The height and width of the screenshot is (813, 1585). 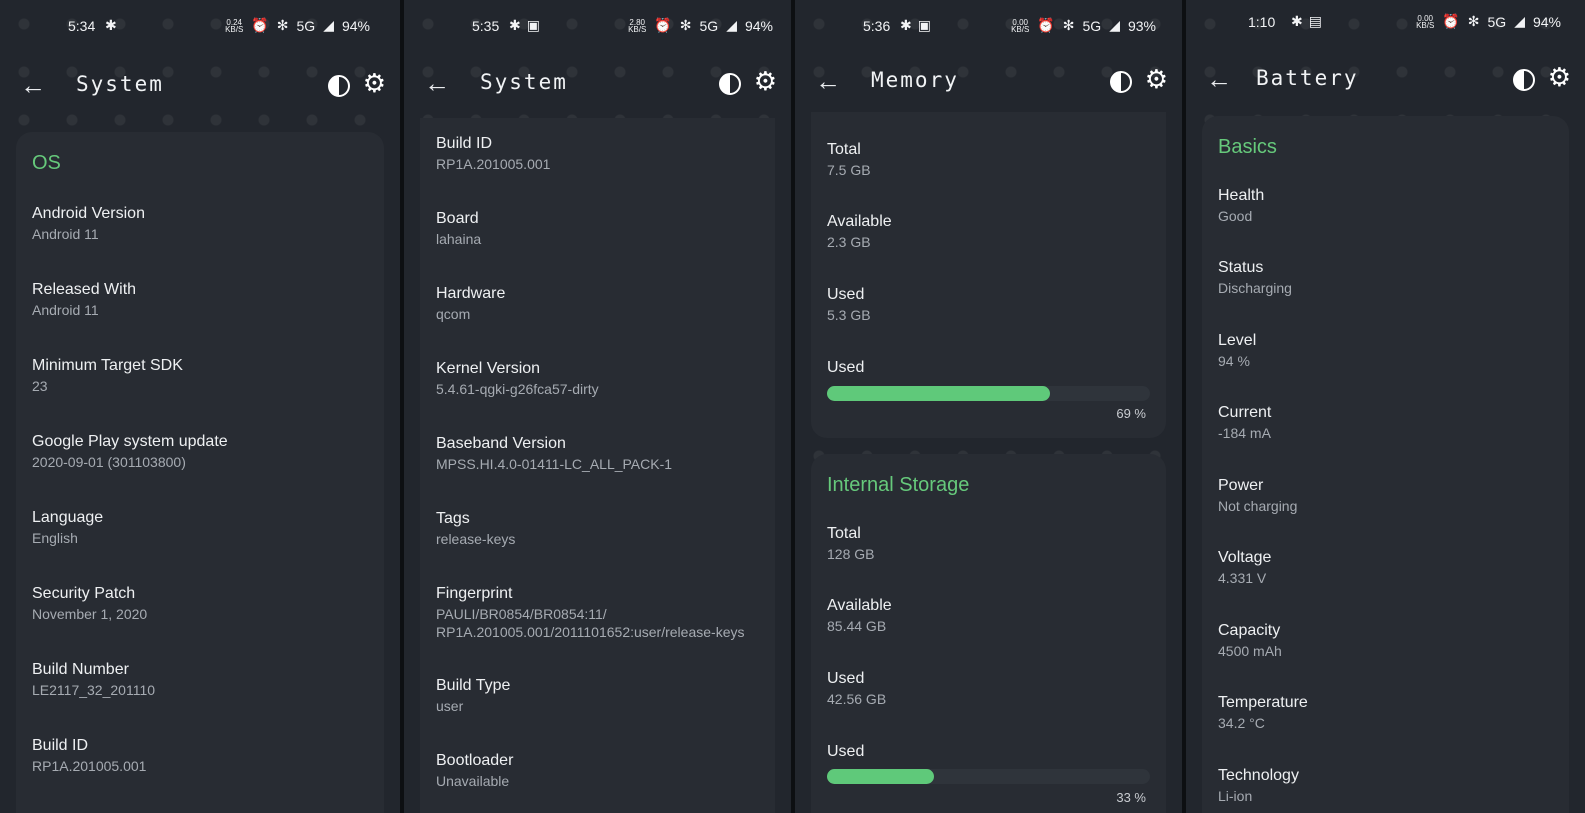 What do you see at coordinates (200, 375) in the screenshot?
I see `list-item: Minimum Target SDK 23` at bounding box center [200, 375].